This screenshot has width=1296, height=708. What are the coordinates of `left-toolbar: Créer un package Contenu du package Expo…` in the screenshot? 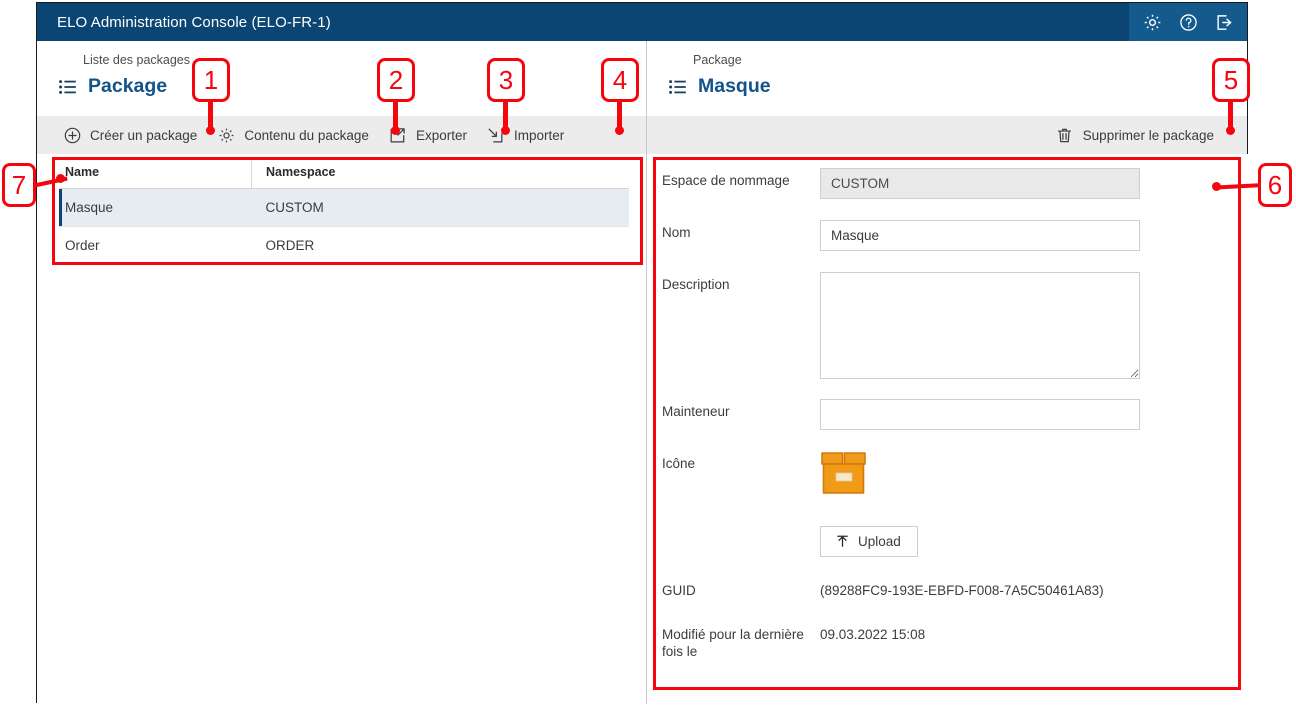 It's located at (341, 135).